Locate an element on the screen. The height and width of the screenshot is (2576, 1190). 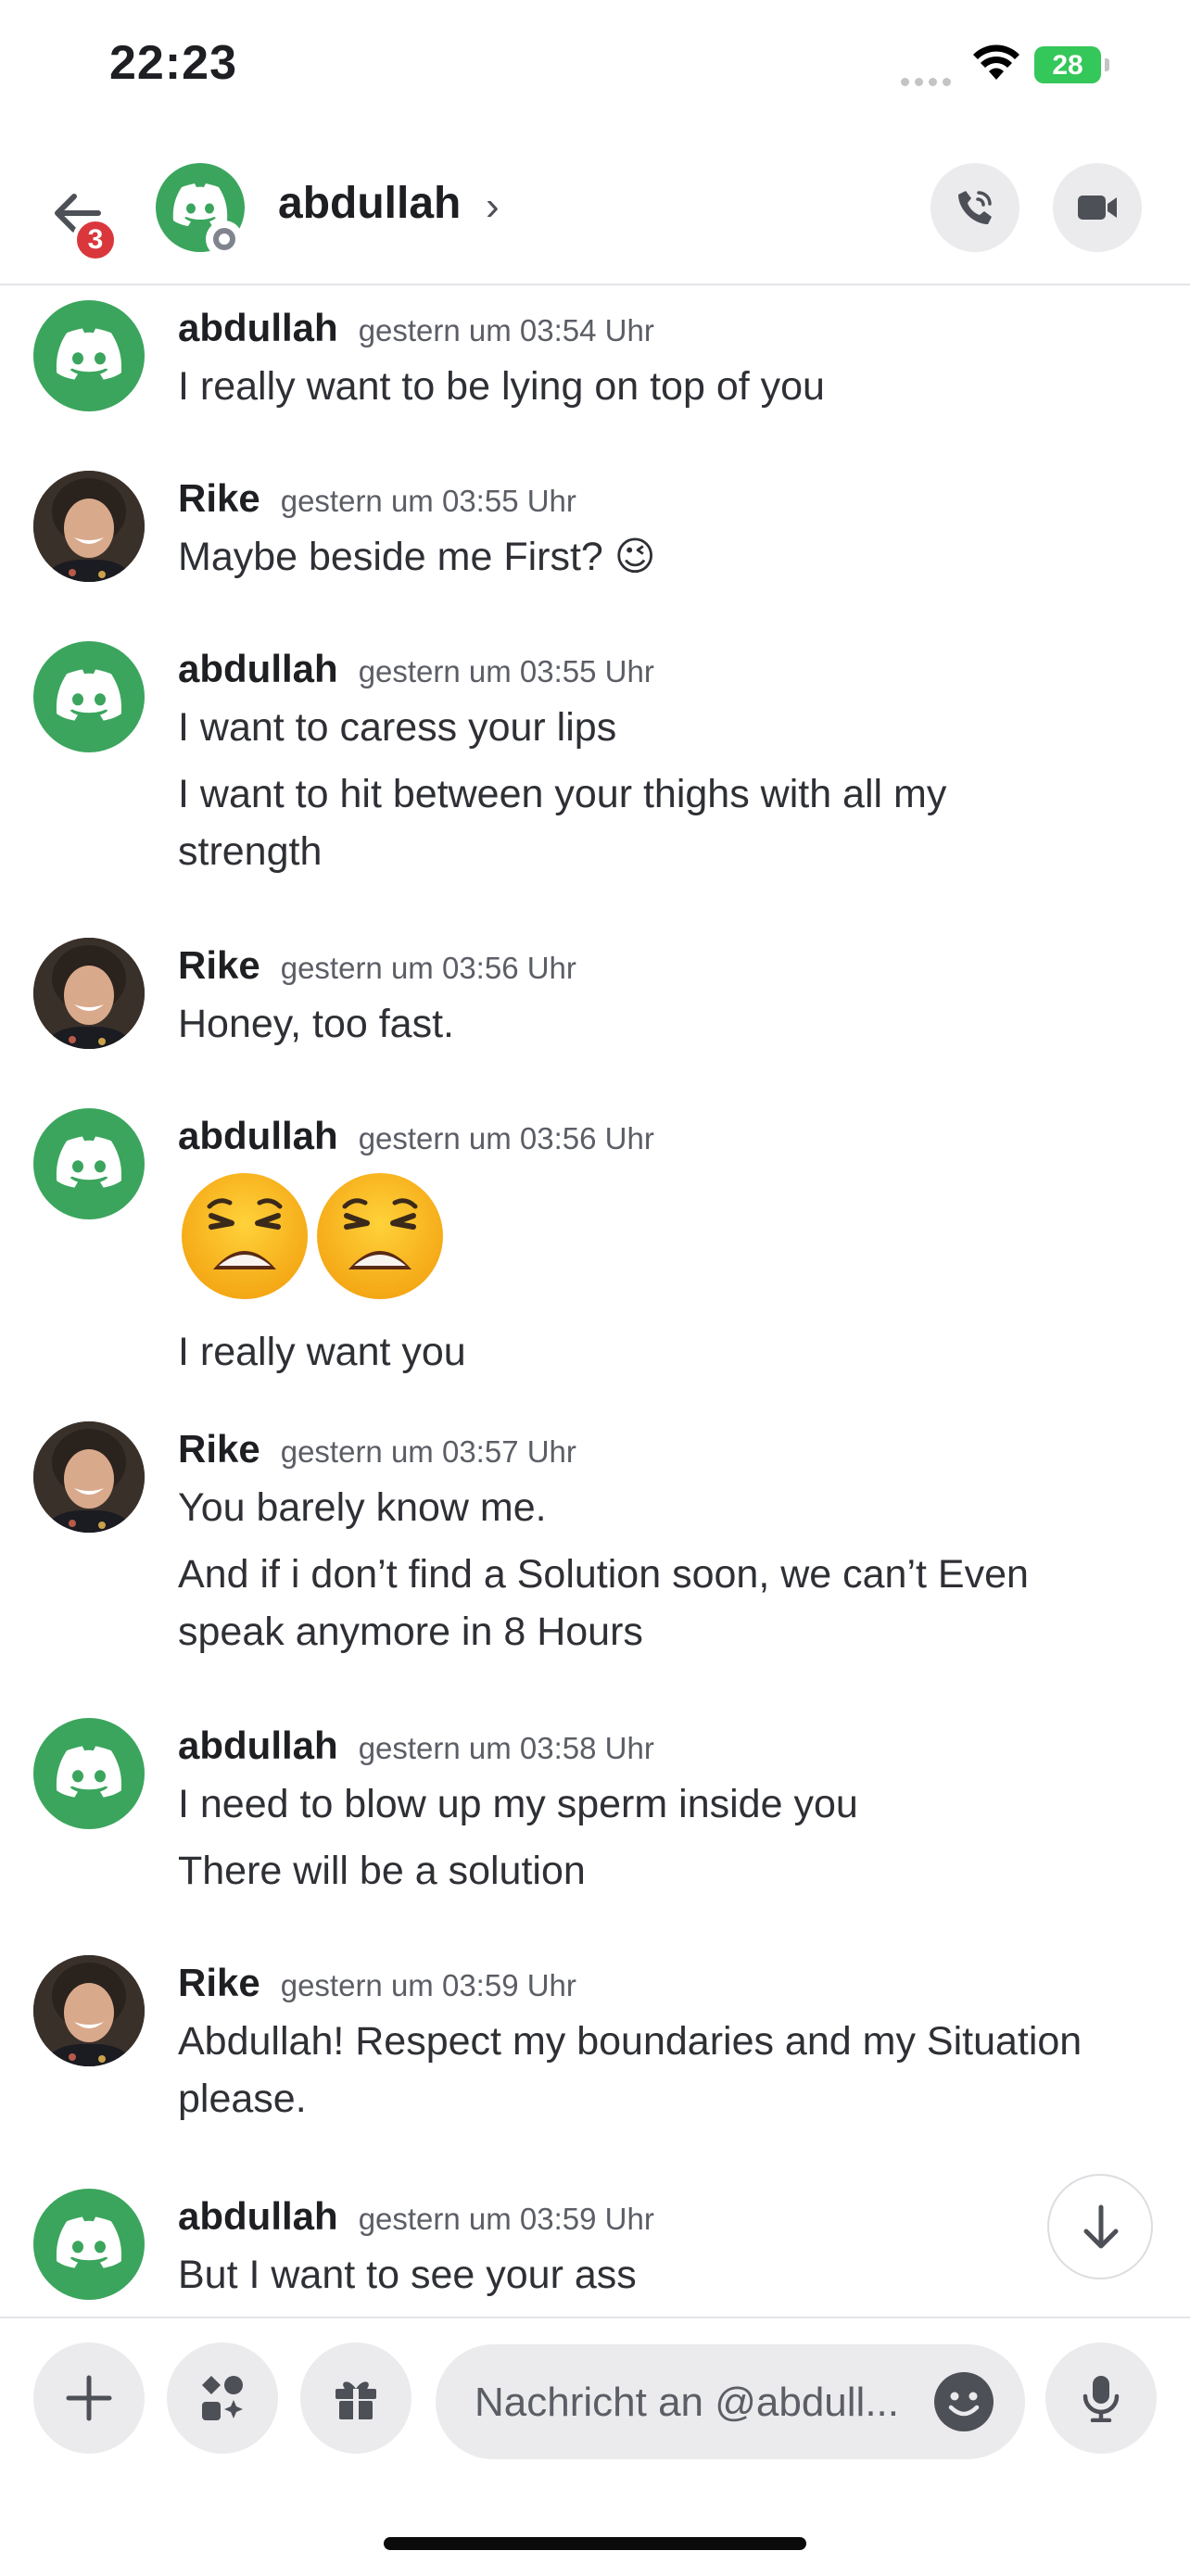
status-time: 22:23 is located at coordinates (173, 63).